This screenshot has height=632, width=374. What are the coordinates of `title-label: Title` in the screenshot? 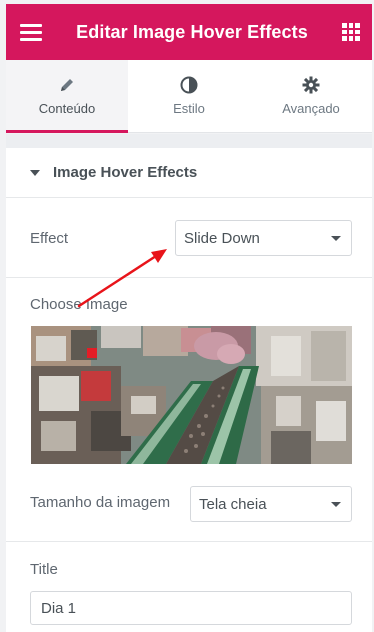 It's located at (44, 569).